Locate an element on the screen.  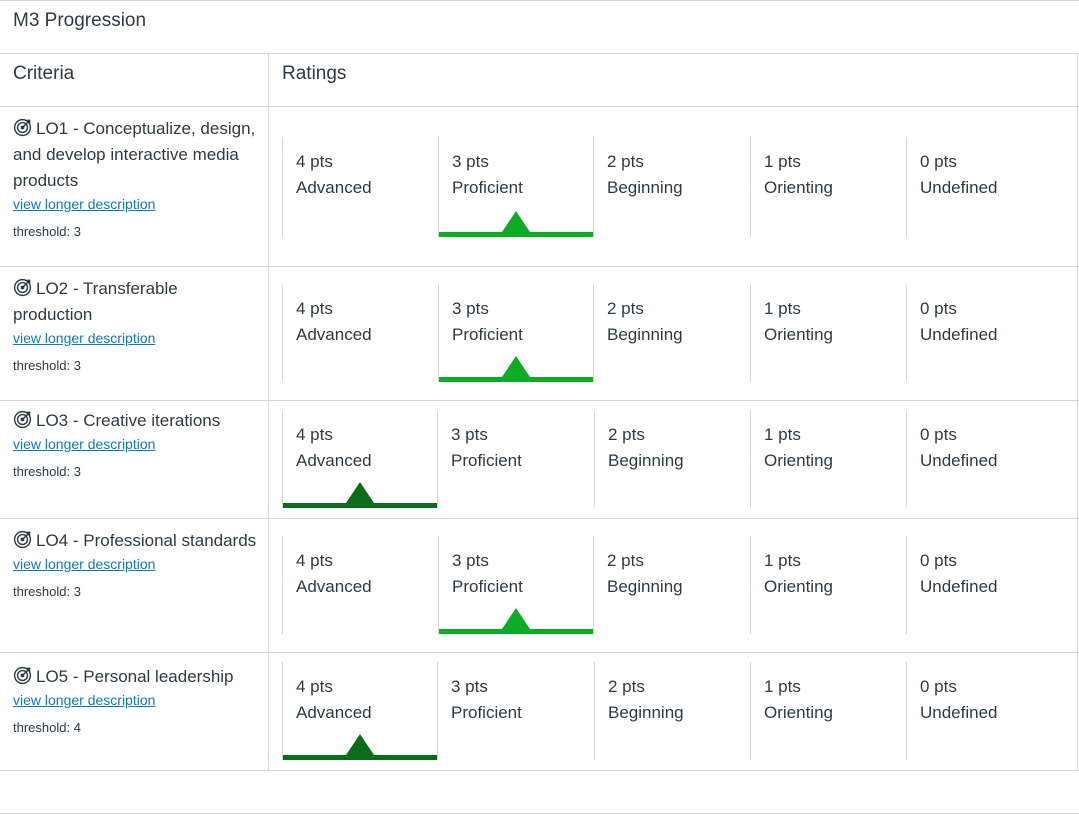
column-divider is located at coordinates (268, 411).